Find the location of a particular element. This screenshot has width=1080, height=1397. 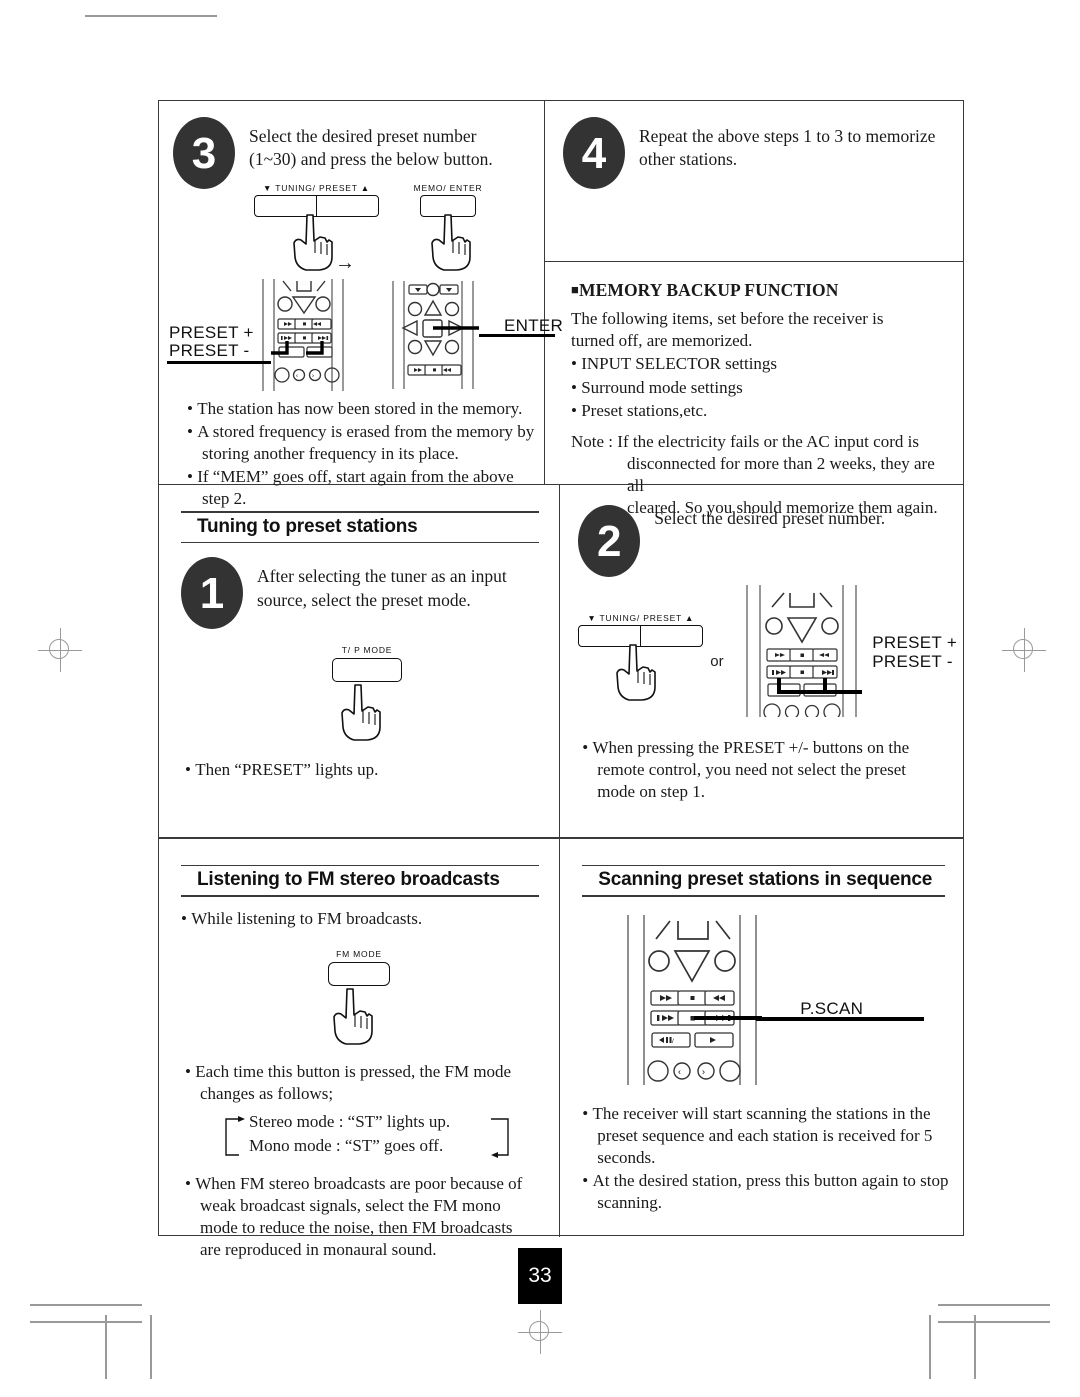

lead-line-preset is located at coordinates (219, 362).